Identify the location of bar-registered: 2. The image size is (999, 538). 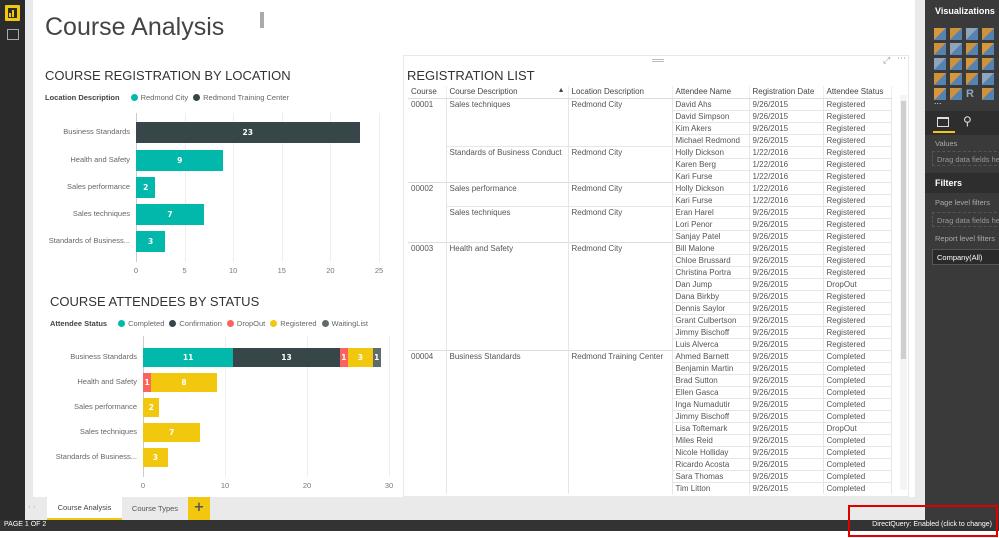
(151, 407).